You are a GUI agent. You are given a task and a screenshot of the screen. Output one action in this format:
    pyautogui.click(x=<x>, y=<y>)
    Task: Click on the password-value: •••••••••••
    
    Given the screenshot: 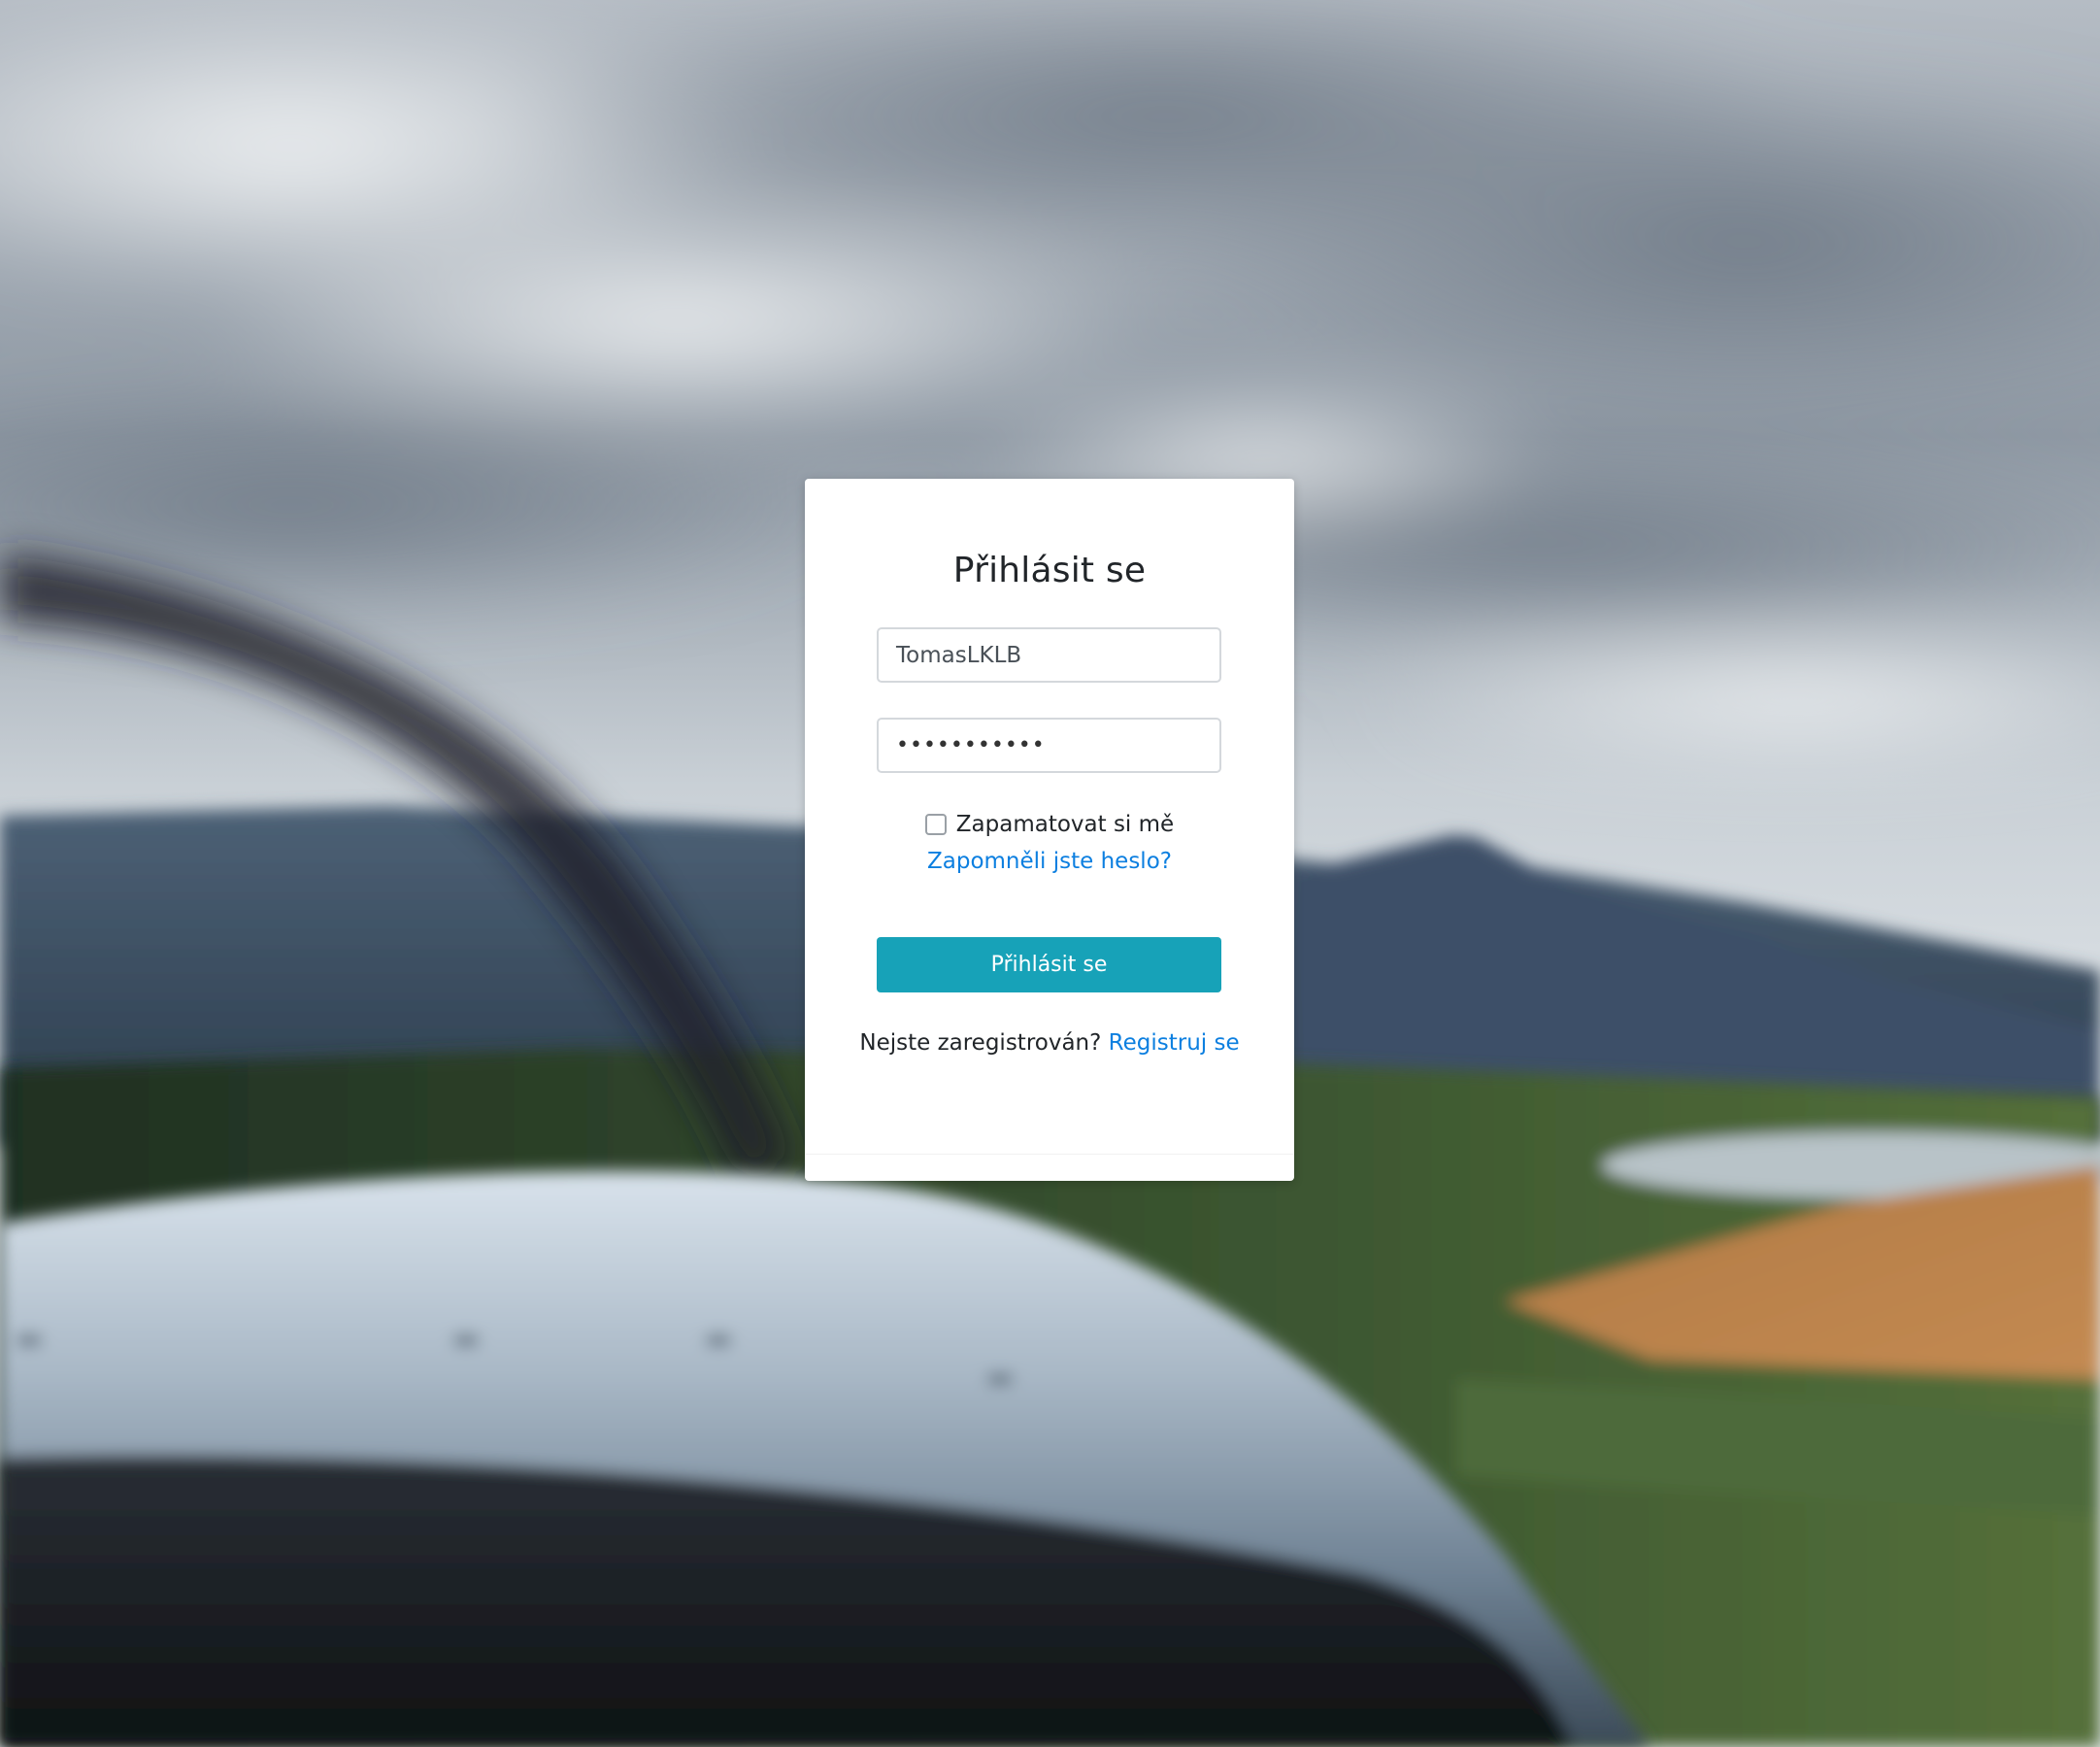 What is the action you would take?
    pyautogui.click(x=971, y=745)
    